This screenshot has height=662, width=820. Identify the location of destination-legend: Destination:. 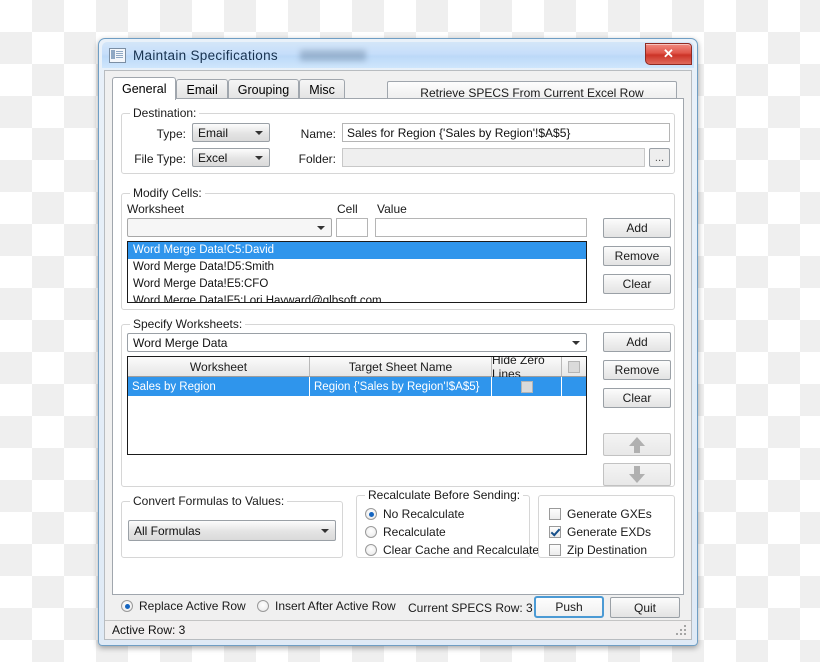
(165, 113).